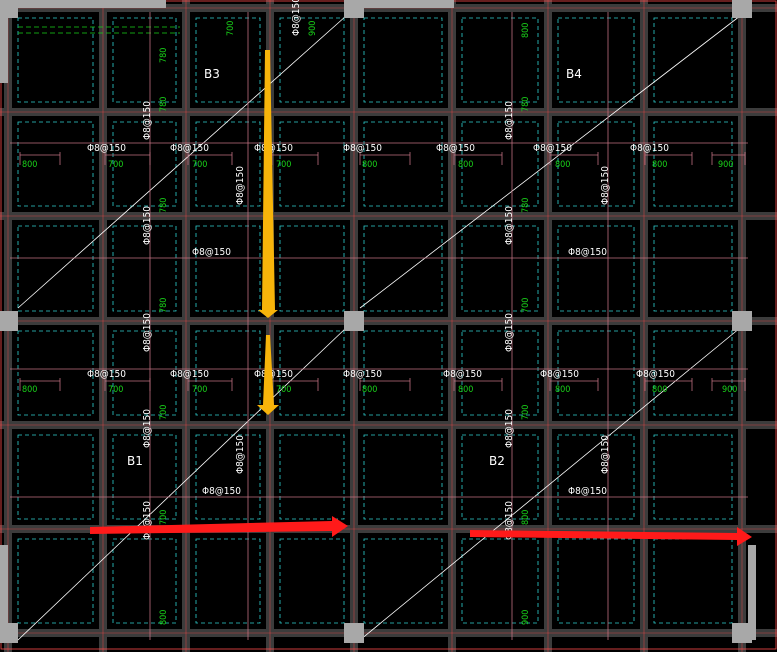 The image size is (777, 652). I want to click on slab-label-b3: B3, so click(212, 74).